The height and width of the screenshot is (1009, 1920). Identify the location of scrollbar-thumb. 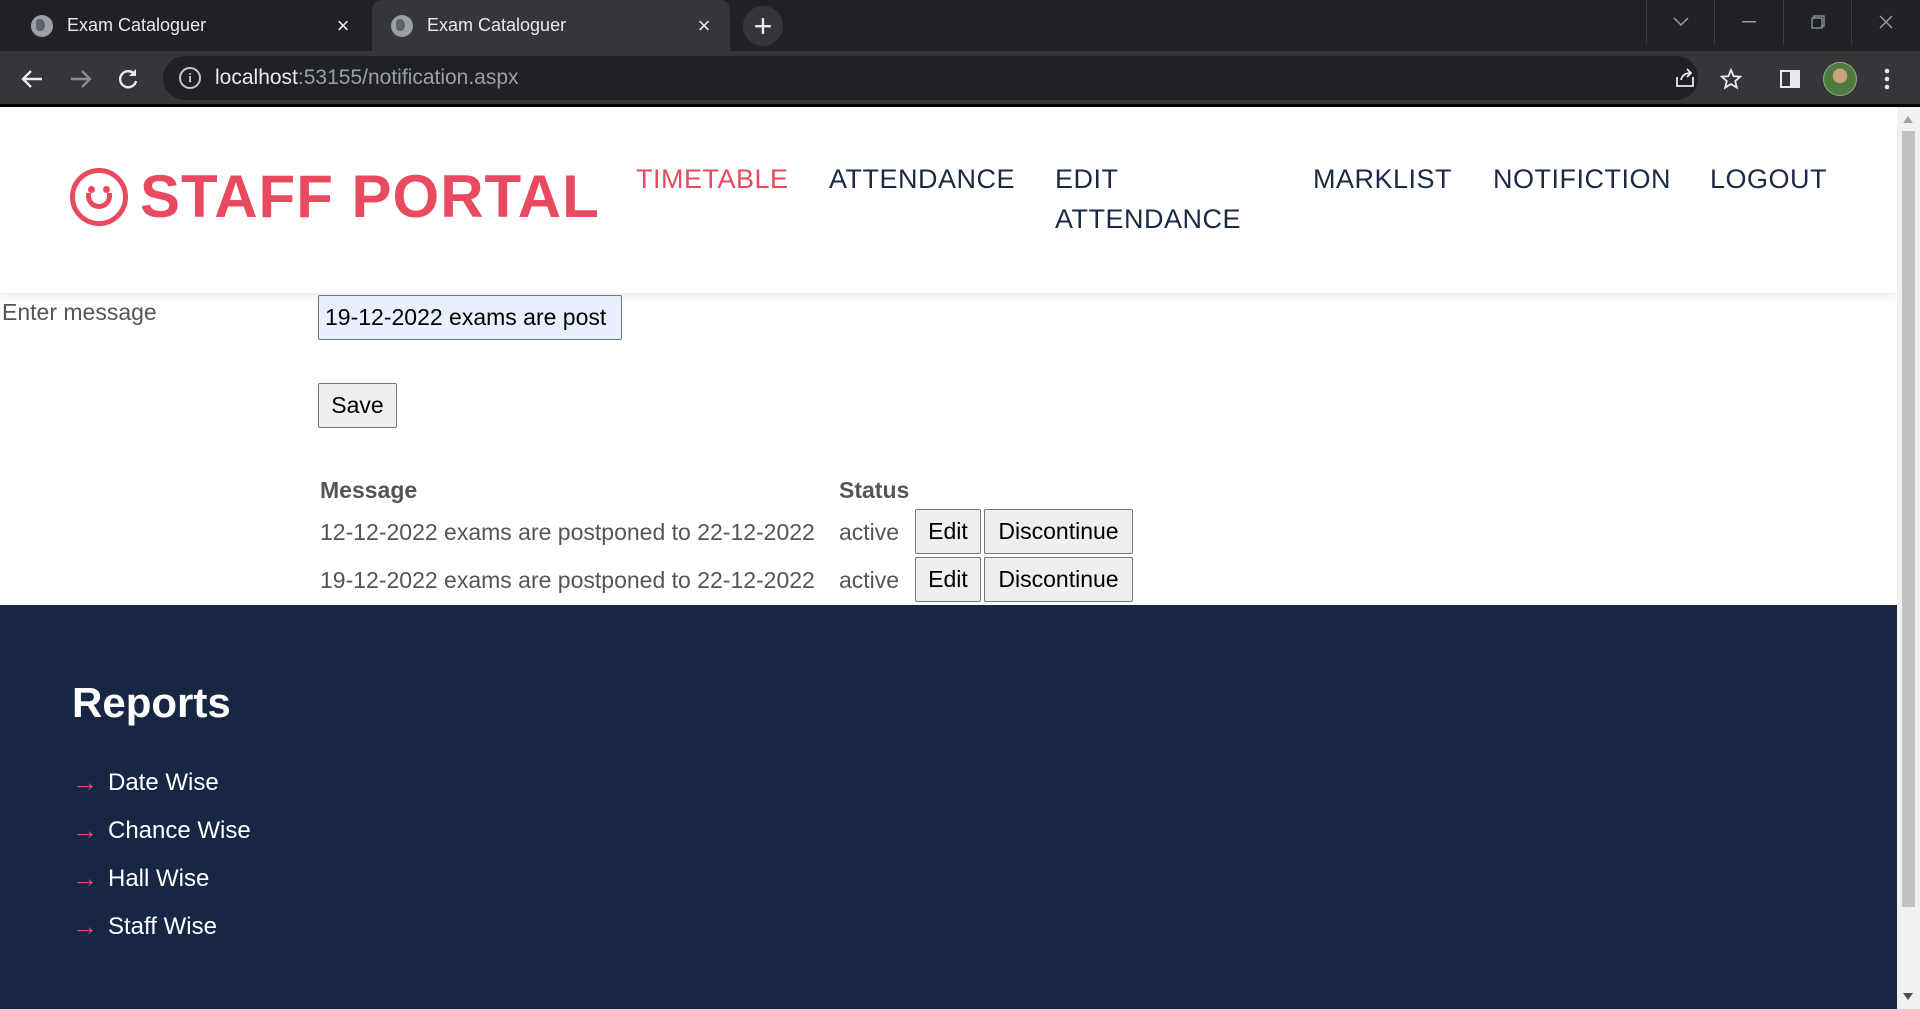
(1908, 519).